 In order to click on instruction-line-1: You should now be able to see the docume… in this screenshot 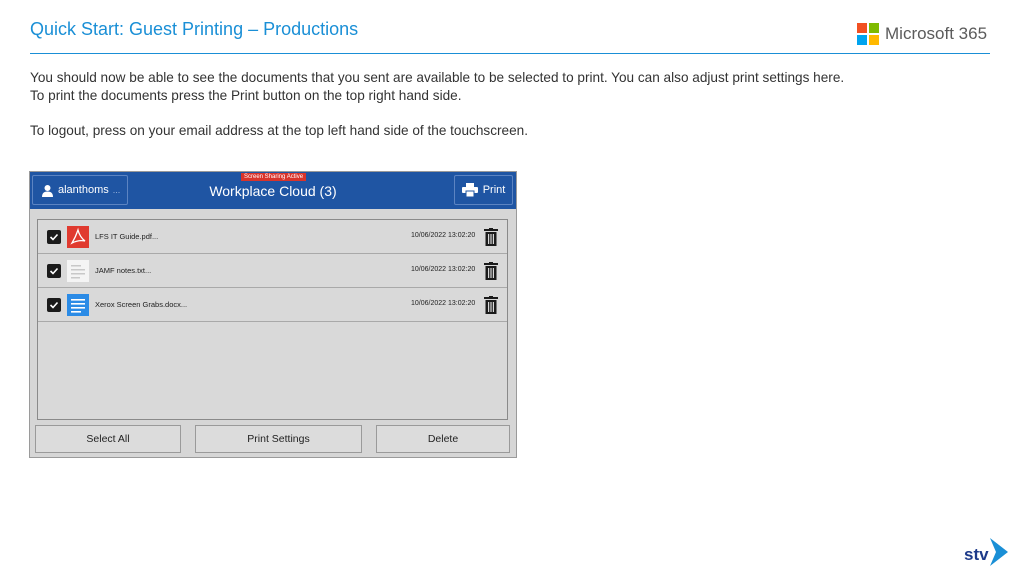, I will do `click(437, 77)`.